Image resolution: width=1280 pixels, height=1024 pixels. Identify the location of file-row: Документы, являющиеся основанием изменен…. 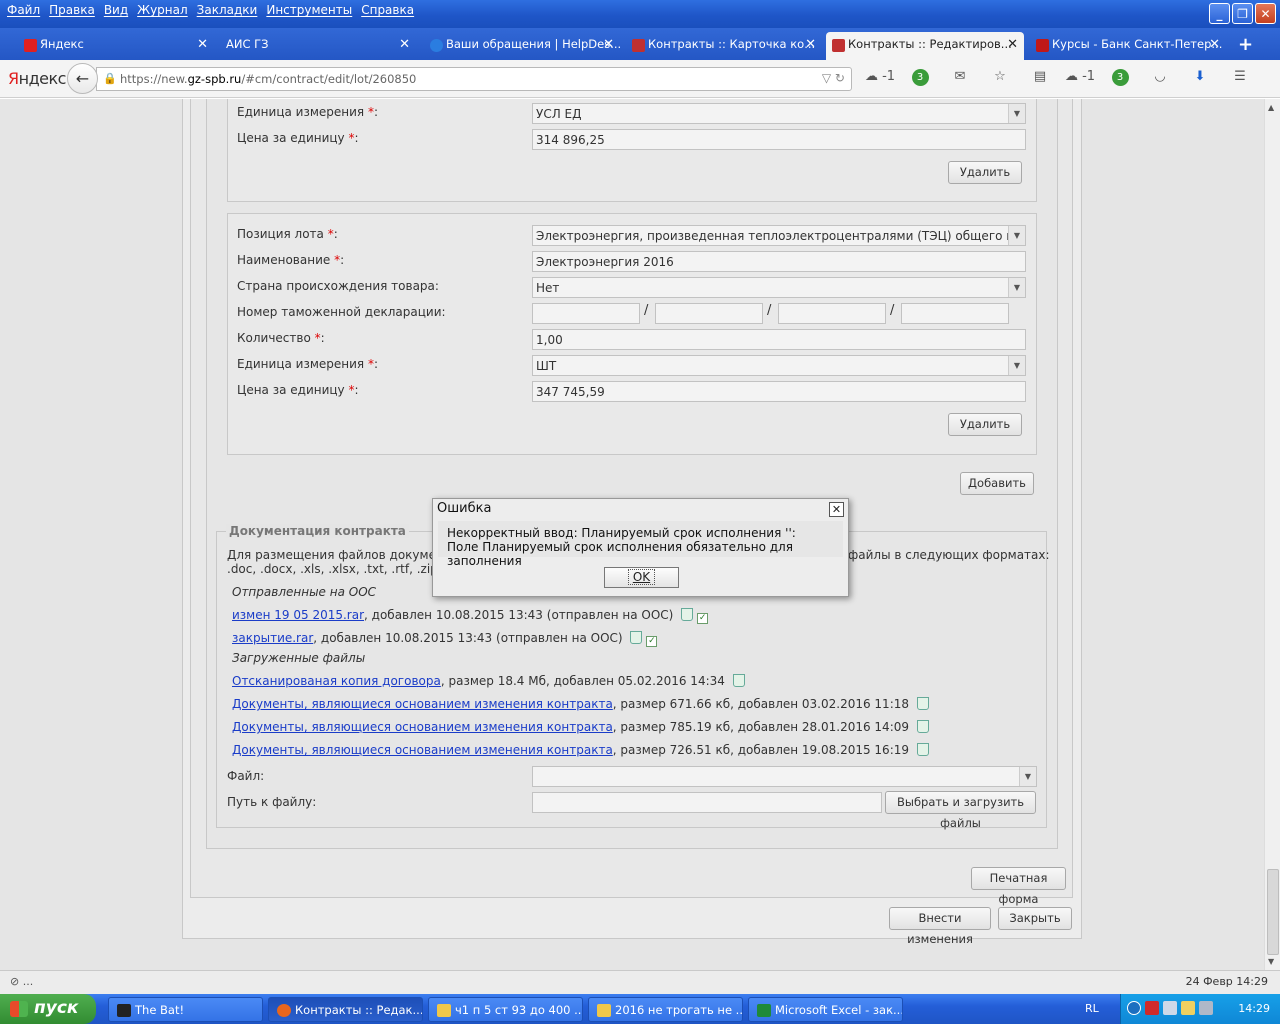
(580, 704).